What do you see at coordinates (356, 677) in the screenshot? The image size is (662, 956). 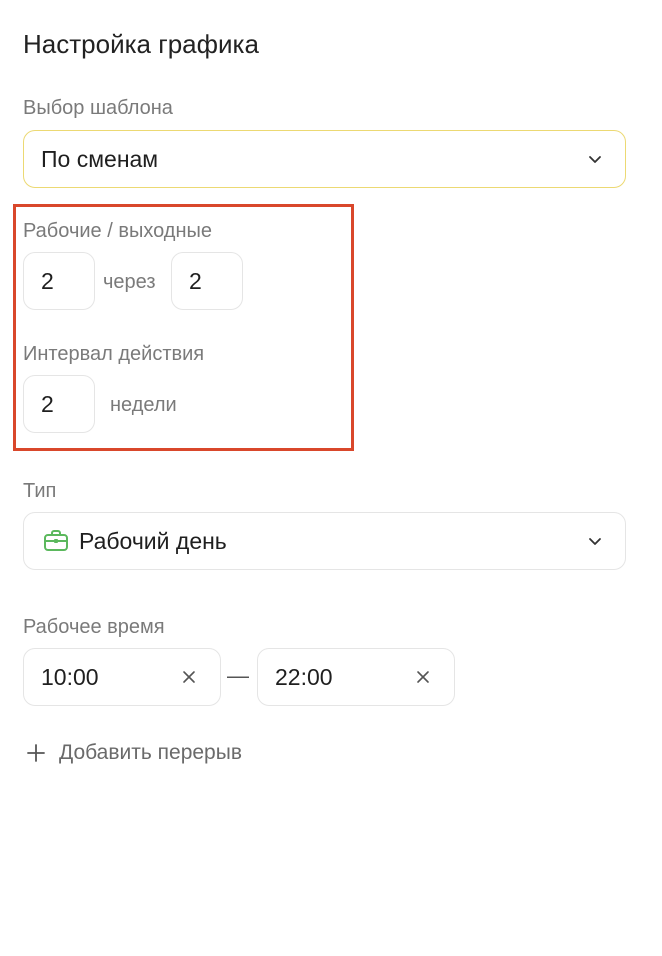 I see `end-time-input: 22:00` at bounding box center [356, 677].